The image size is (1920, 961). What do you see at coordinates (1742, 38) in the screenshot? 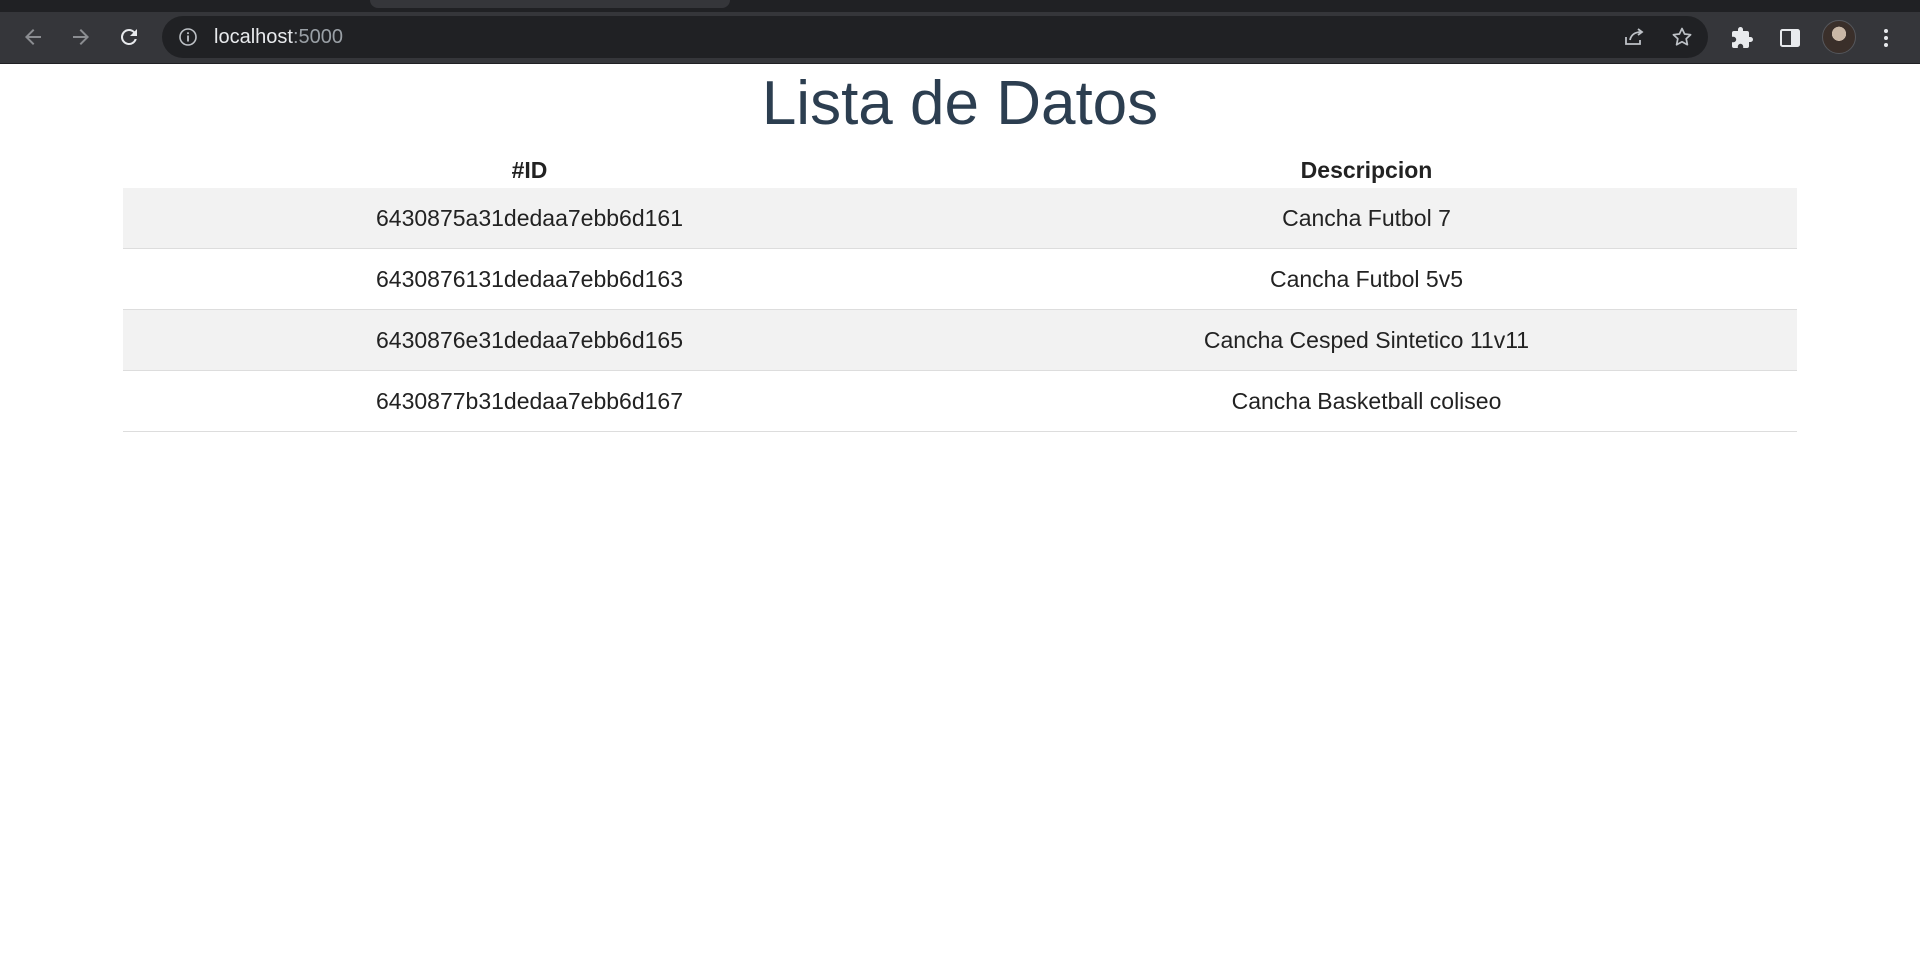
I see `puzzle-icon` at bounding box center [1742, 38].